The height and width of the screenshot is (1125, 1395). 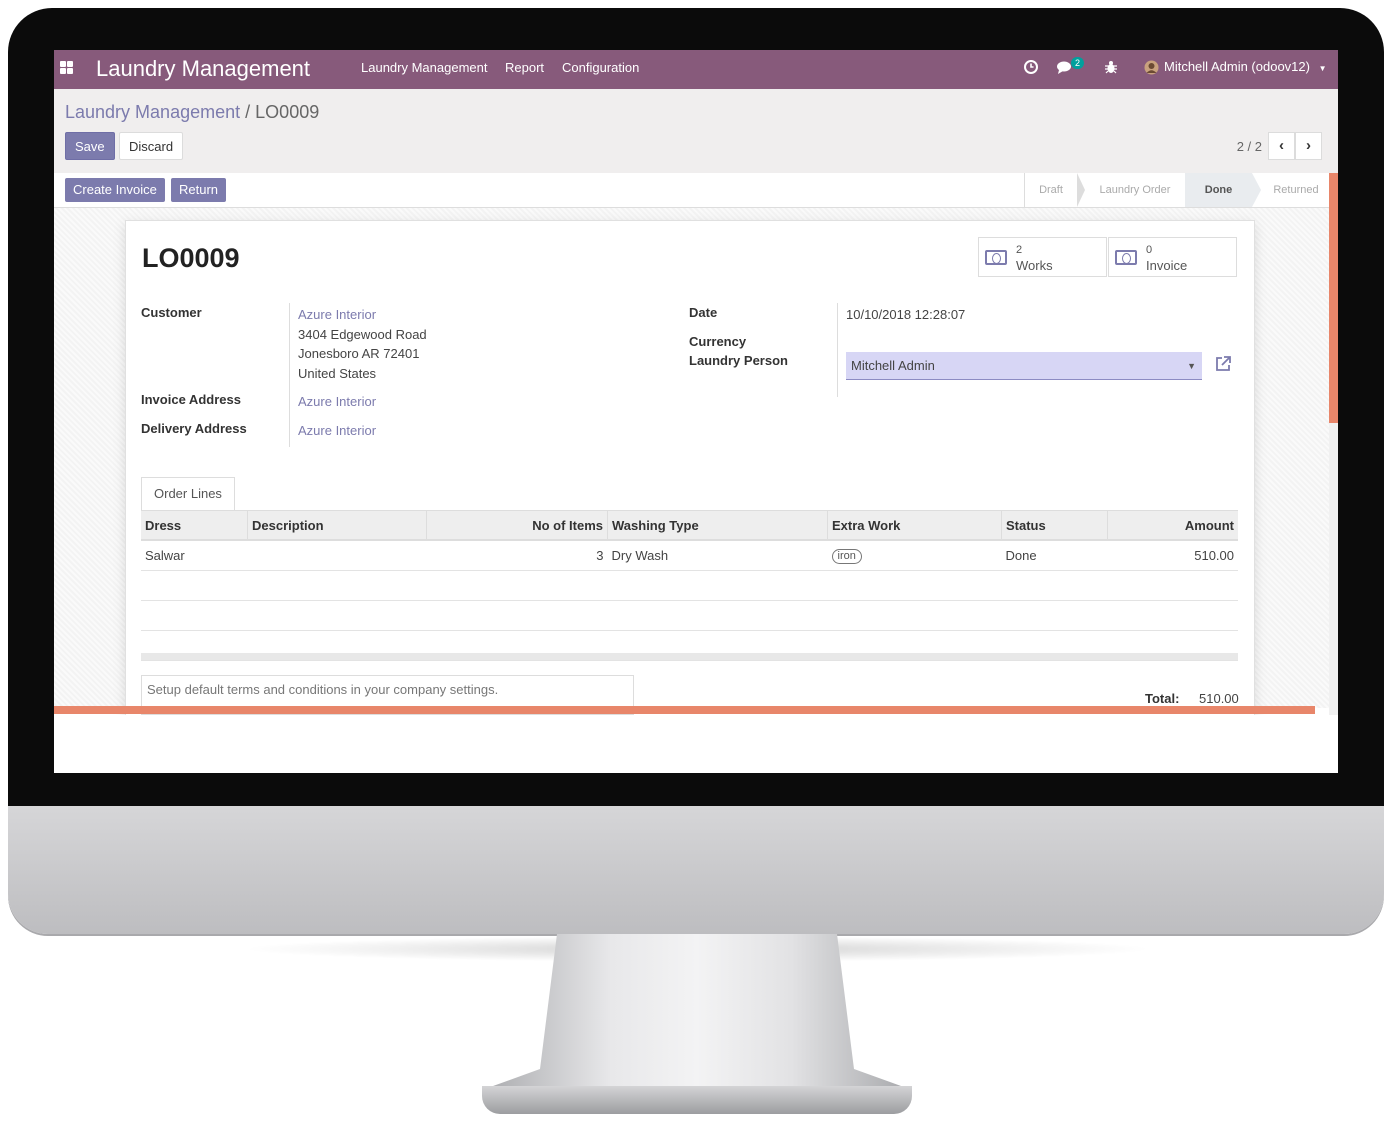 What do you see at coordinates (337, 526) in the screenshot?
I see `column-description: Description` at bounding box center [337, 526].